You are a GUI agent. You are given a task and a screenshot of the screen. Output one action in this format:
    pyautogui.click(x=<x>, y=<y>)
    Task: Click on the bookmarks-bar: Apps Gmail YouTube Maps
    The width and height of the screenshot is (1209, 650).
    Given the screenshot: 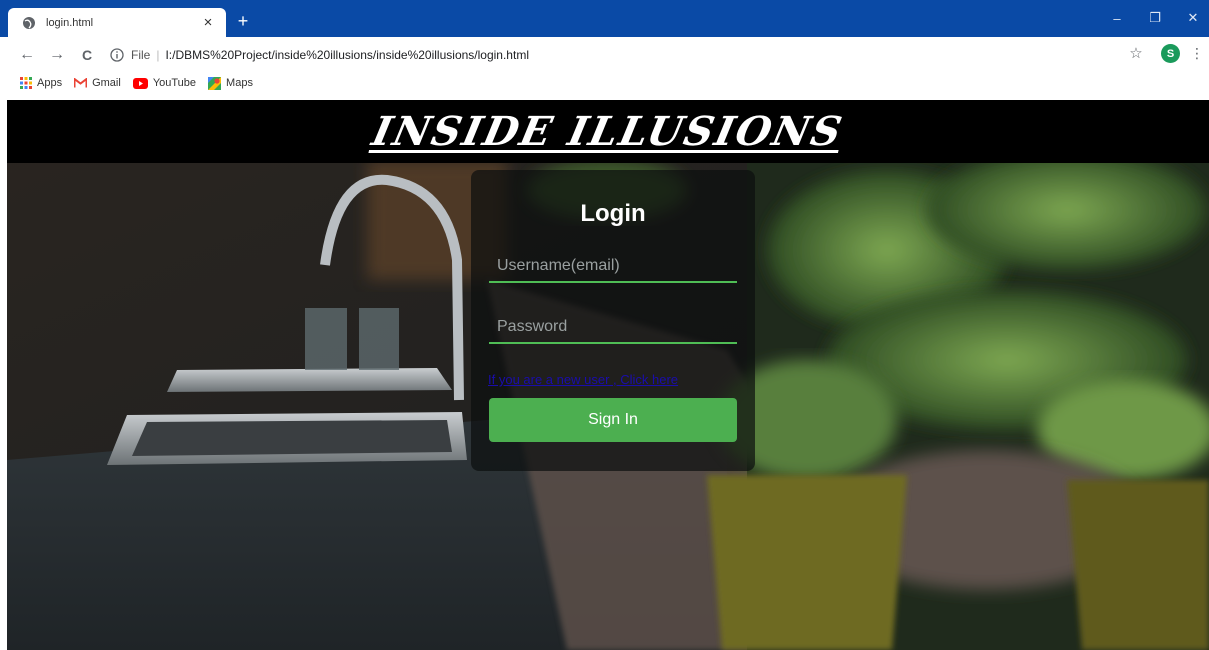 What is the action you would take?
    pyautogui.click(x=604, y=83)
    